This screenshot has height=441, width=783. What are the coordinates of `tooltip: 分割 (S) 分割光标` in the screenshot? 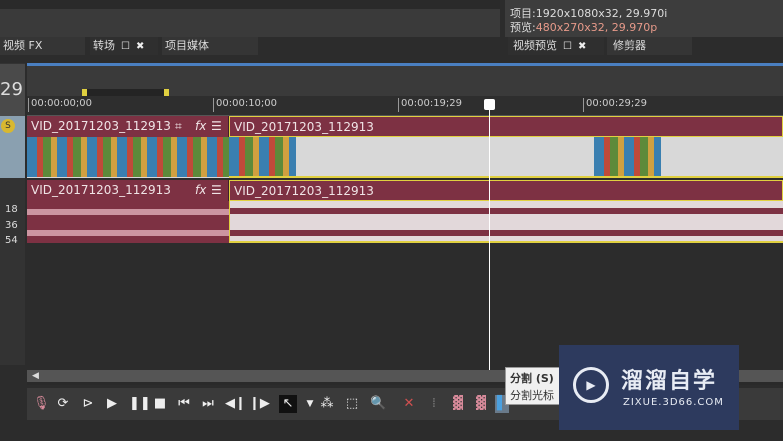 It's located at (535, 386).